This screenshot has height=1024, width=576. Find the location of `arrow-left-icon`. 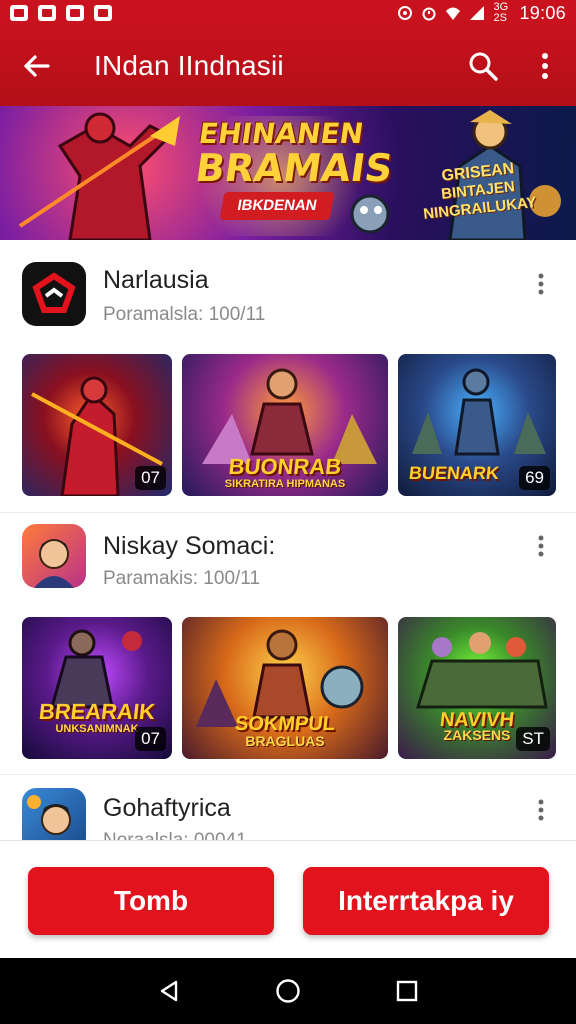

arrow-left-icon is located at coordinates (37, 66).